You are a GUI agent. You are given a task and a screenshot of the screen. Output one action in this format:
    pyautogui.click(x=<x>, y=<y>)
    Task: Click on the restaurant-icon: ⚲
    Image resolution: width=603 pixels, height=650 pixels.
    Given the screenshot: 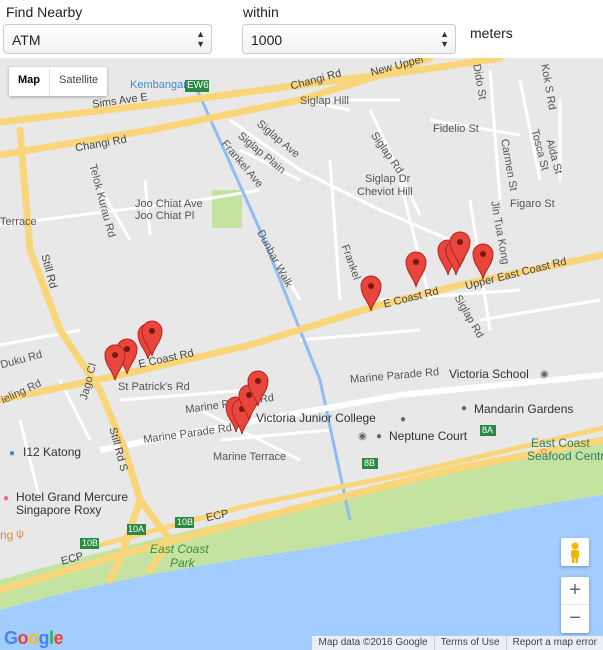 What is the action you would take?
    pyautogui.click(x=544, y=453)
    